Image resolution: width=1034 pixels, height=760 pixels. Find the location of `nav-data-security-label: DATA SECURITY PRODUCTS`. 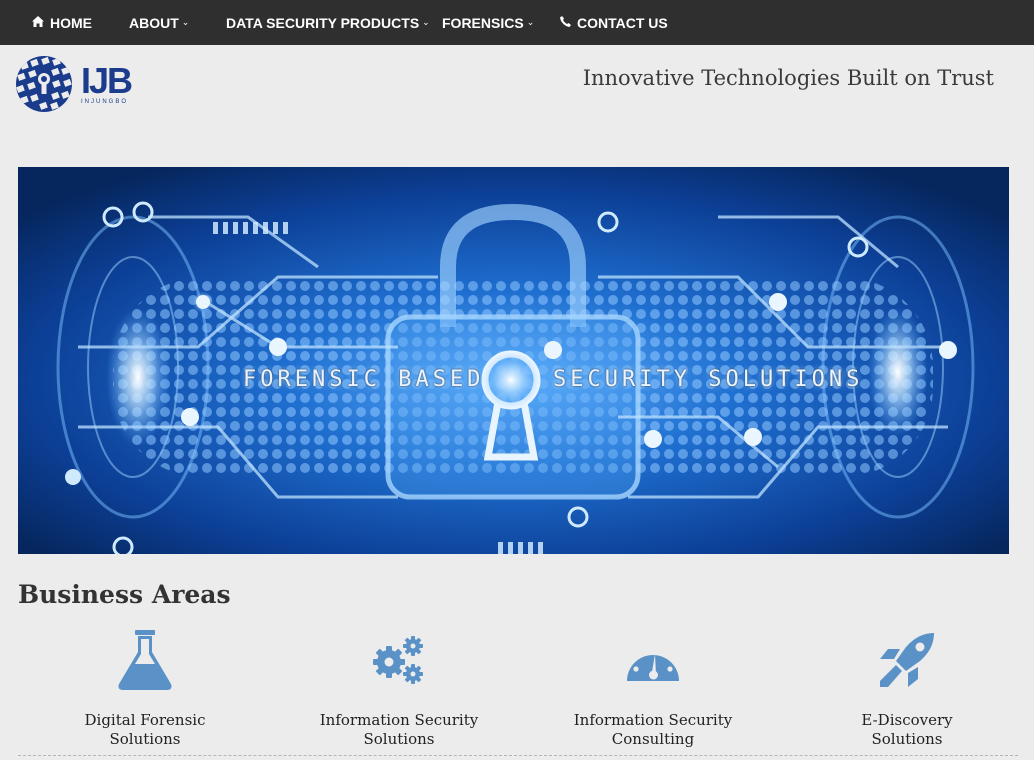

nav-data-security-label: DATA SECURITY PRODUCTS is located at coordinates (323, 22).